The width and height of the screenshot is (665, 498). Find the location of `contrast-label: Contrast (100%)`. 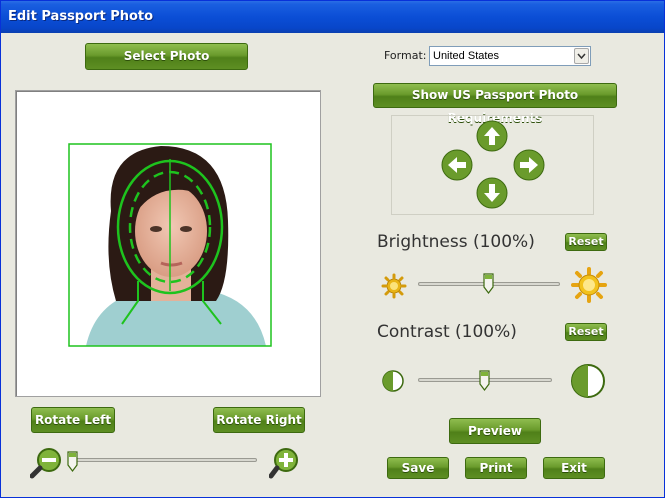

contrast-label: Contrast (100%) is located at coordinates (447, 332).